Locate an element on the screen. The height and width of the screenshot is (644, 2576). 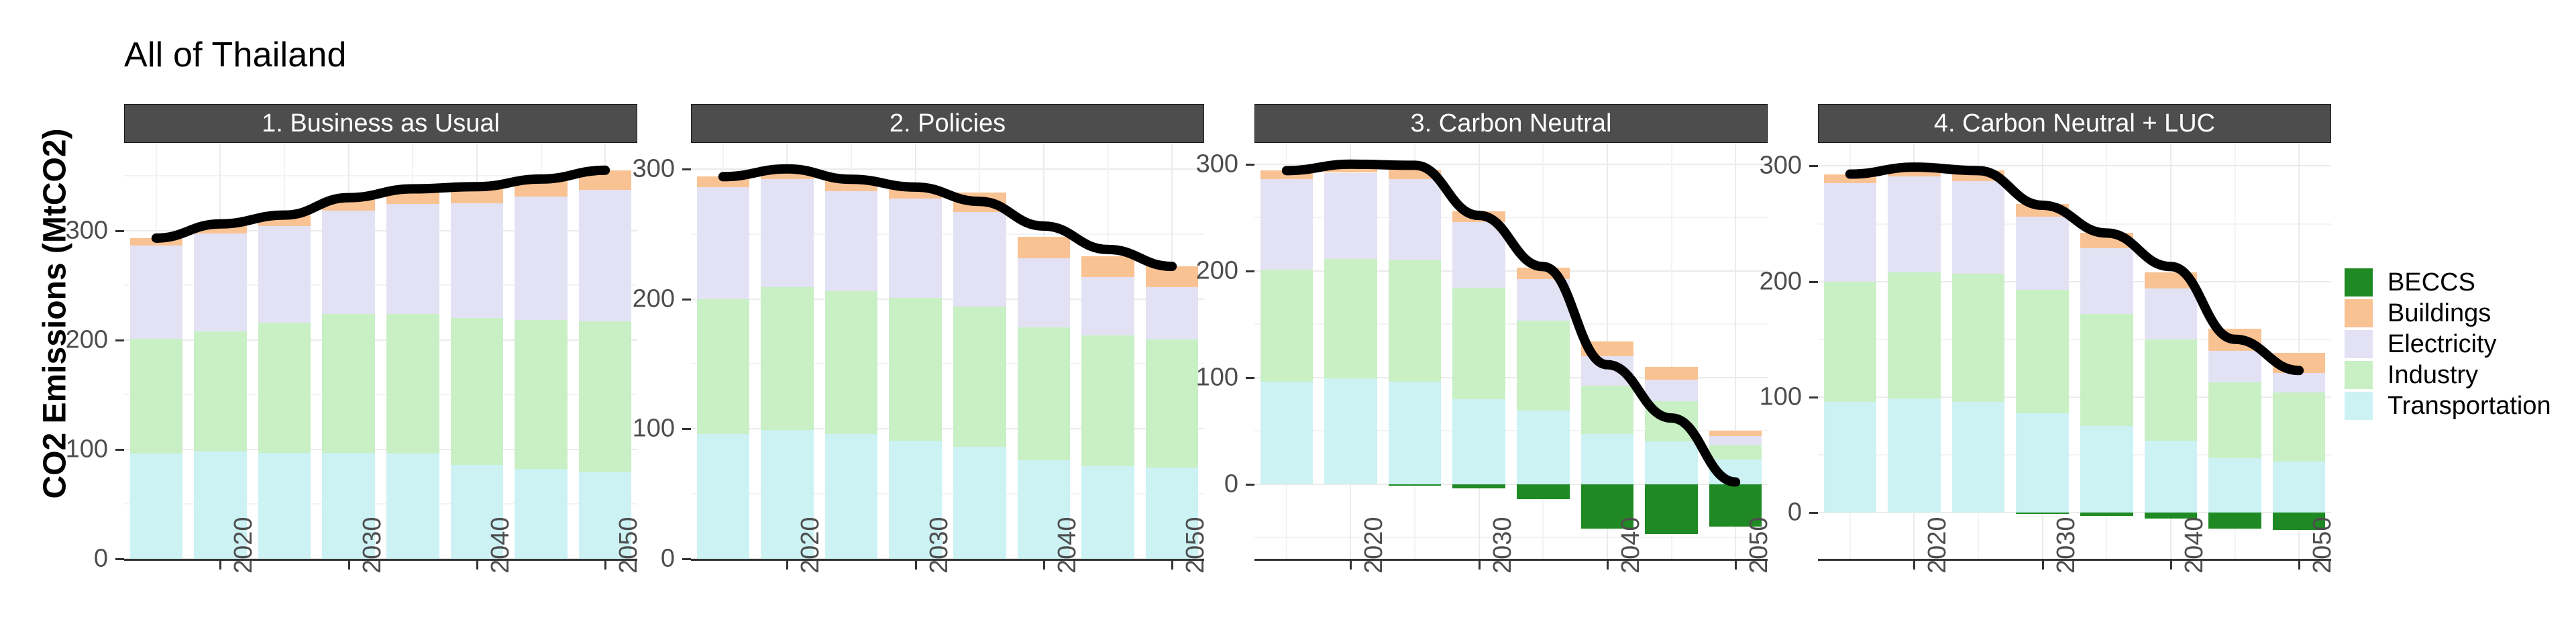
legend-label: BECCS is located at coordinates (2431, 282).